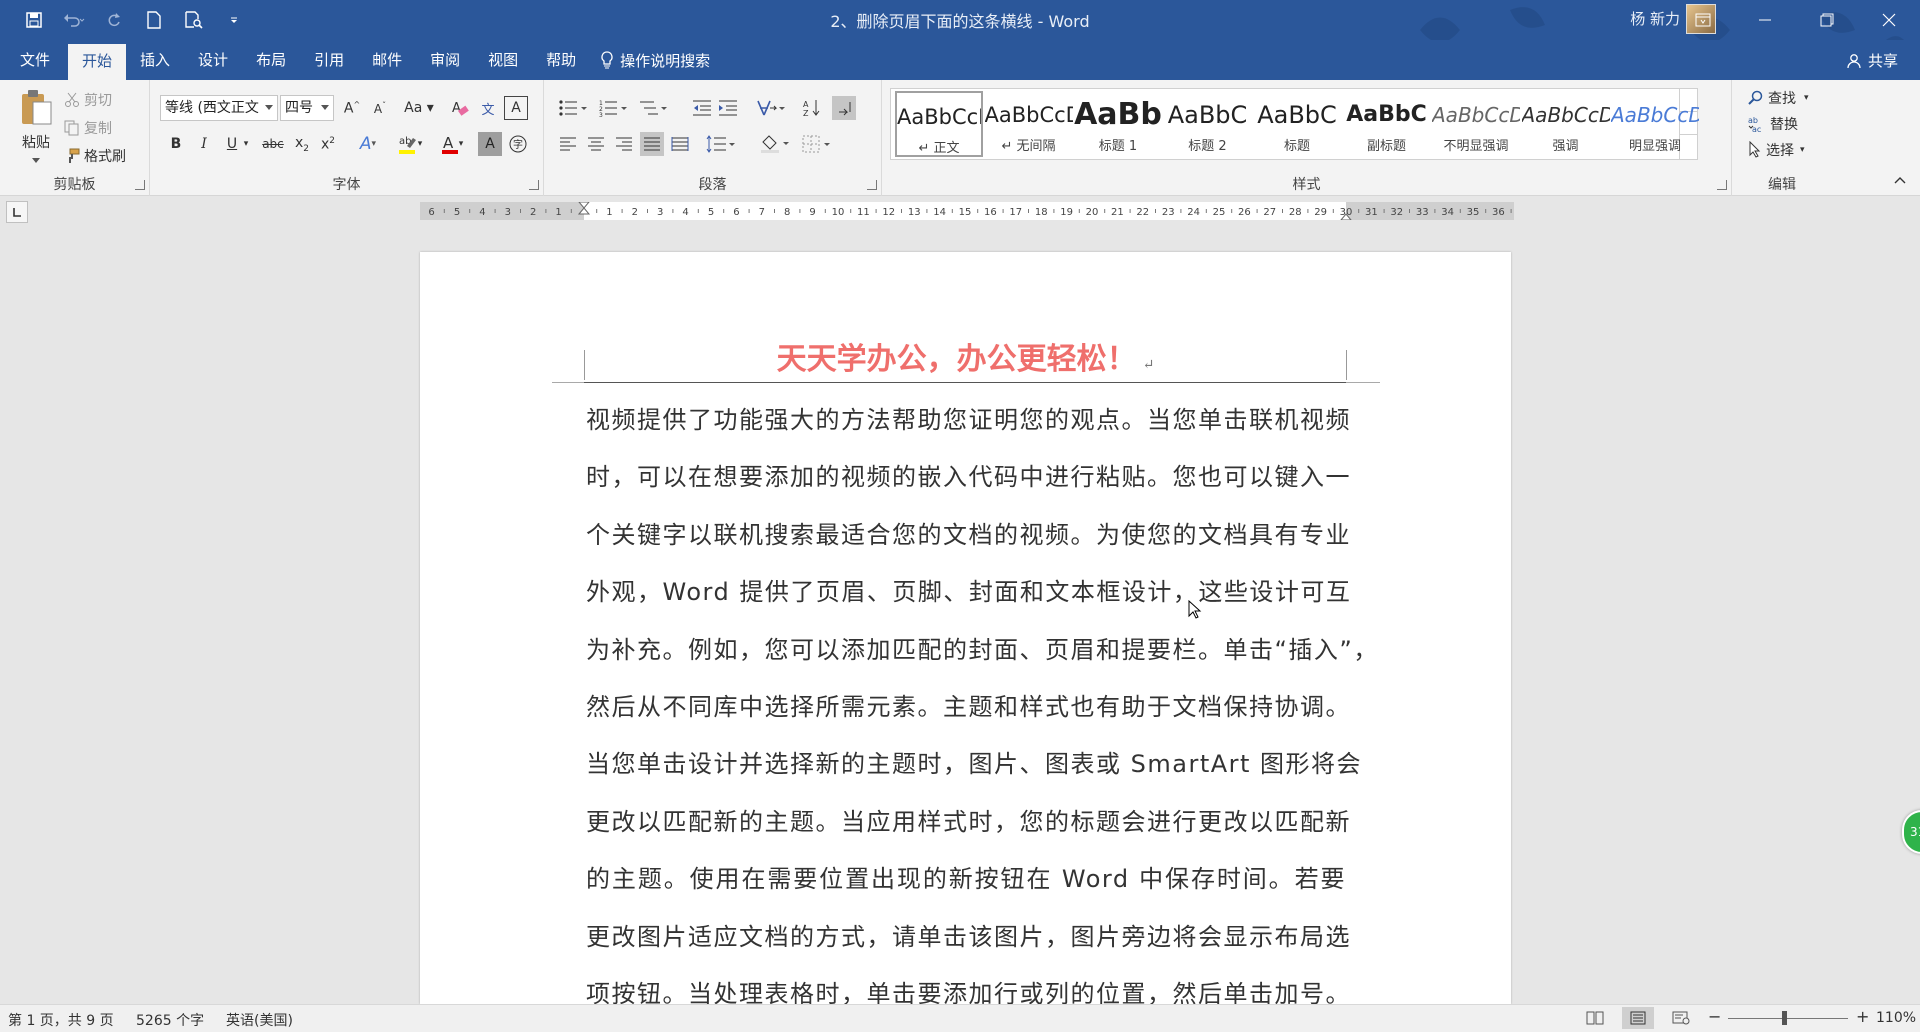 This screenshot has width=1920, height=1032. I want to click on bullets-button, so click(573, 108).